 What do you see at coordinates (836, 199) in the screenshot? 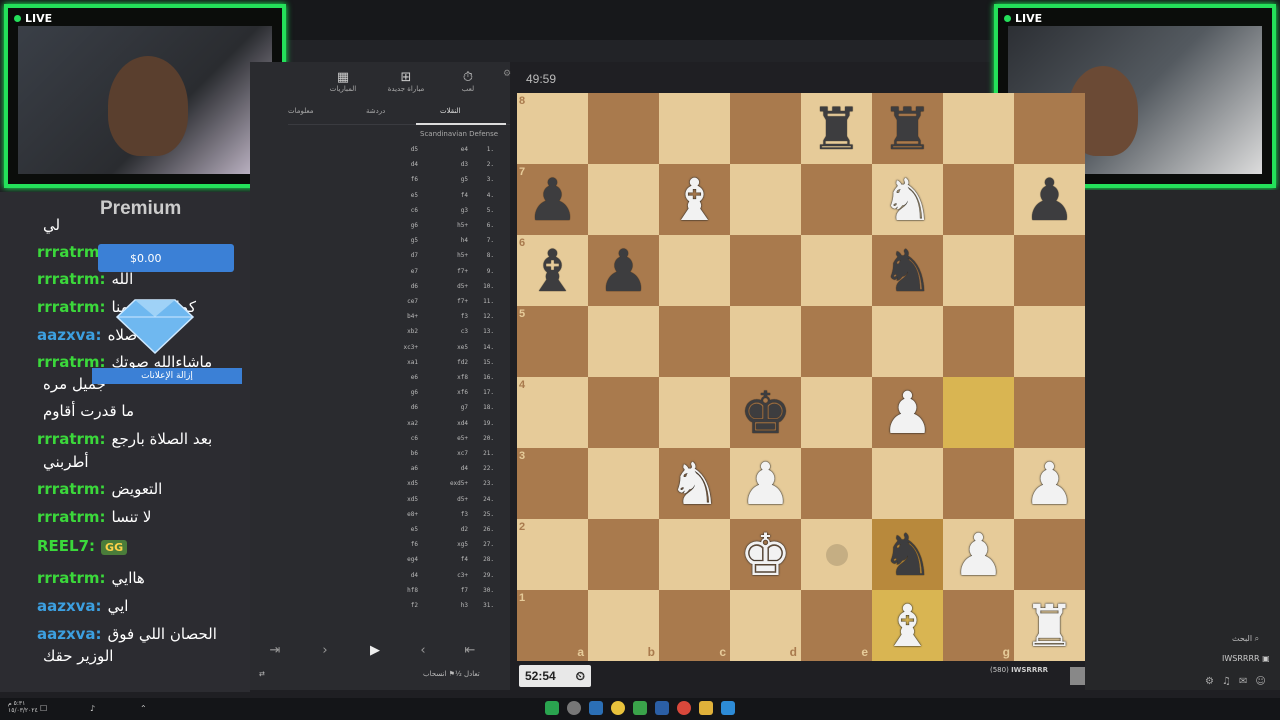
I see `square-e7` at bounding box center [836, 199].